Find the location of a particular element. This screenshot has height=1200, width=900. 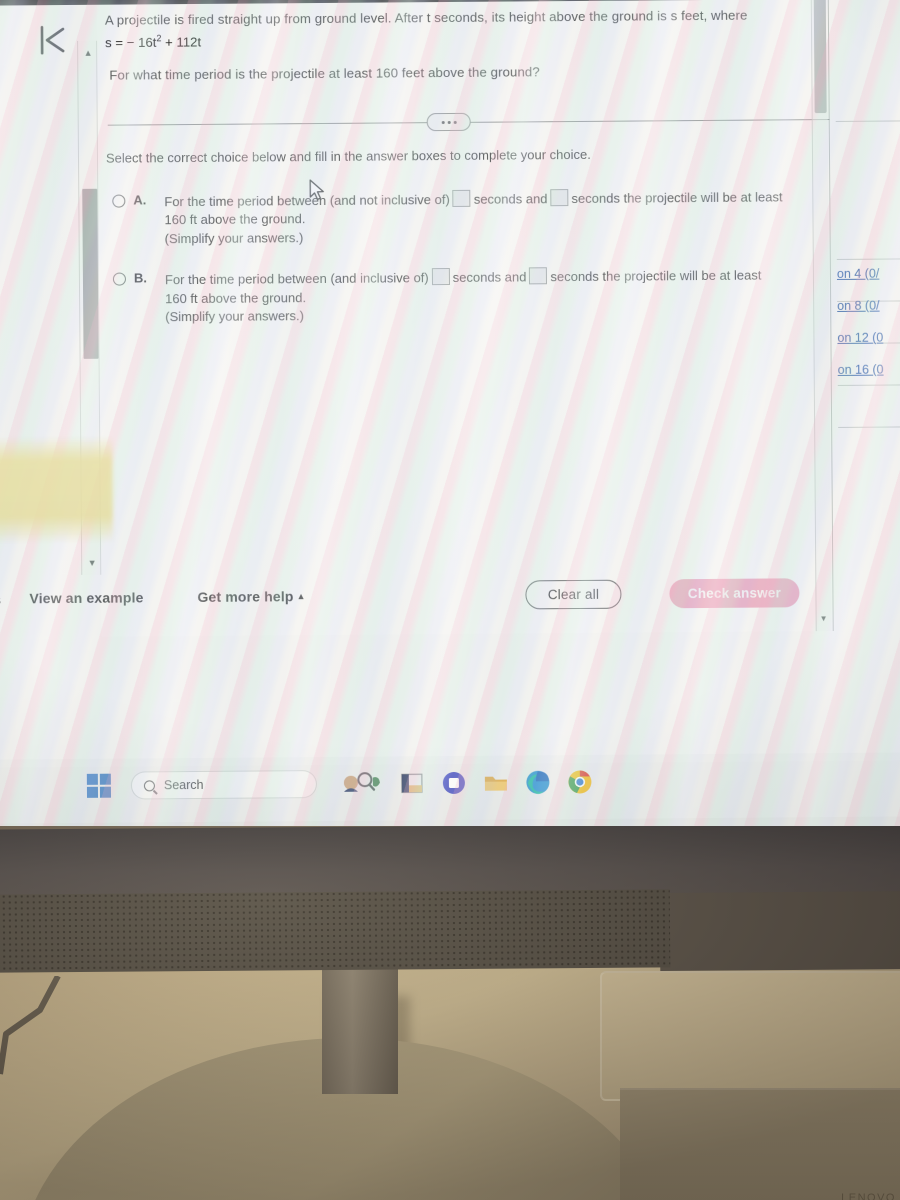

laptop: LENOVO is located at coordinates (760, 1144).